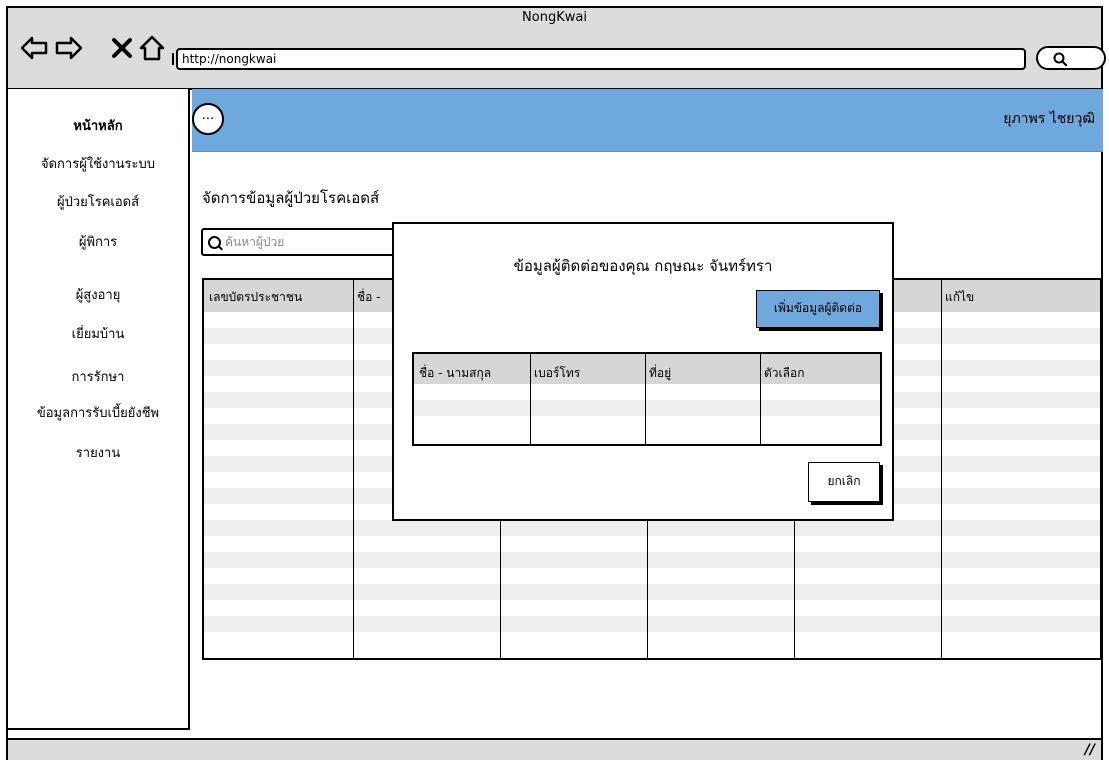  What do you see at coordinates (306, 242) in the screenshot?
I see `patient-search-input: ค้นหาผู้ป่วย` at bounding box center [306, 242].